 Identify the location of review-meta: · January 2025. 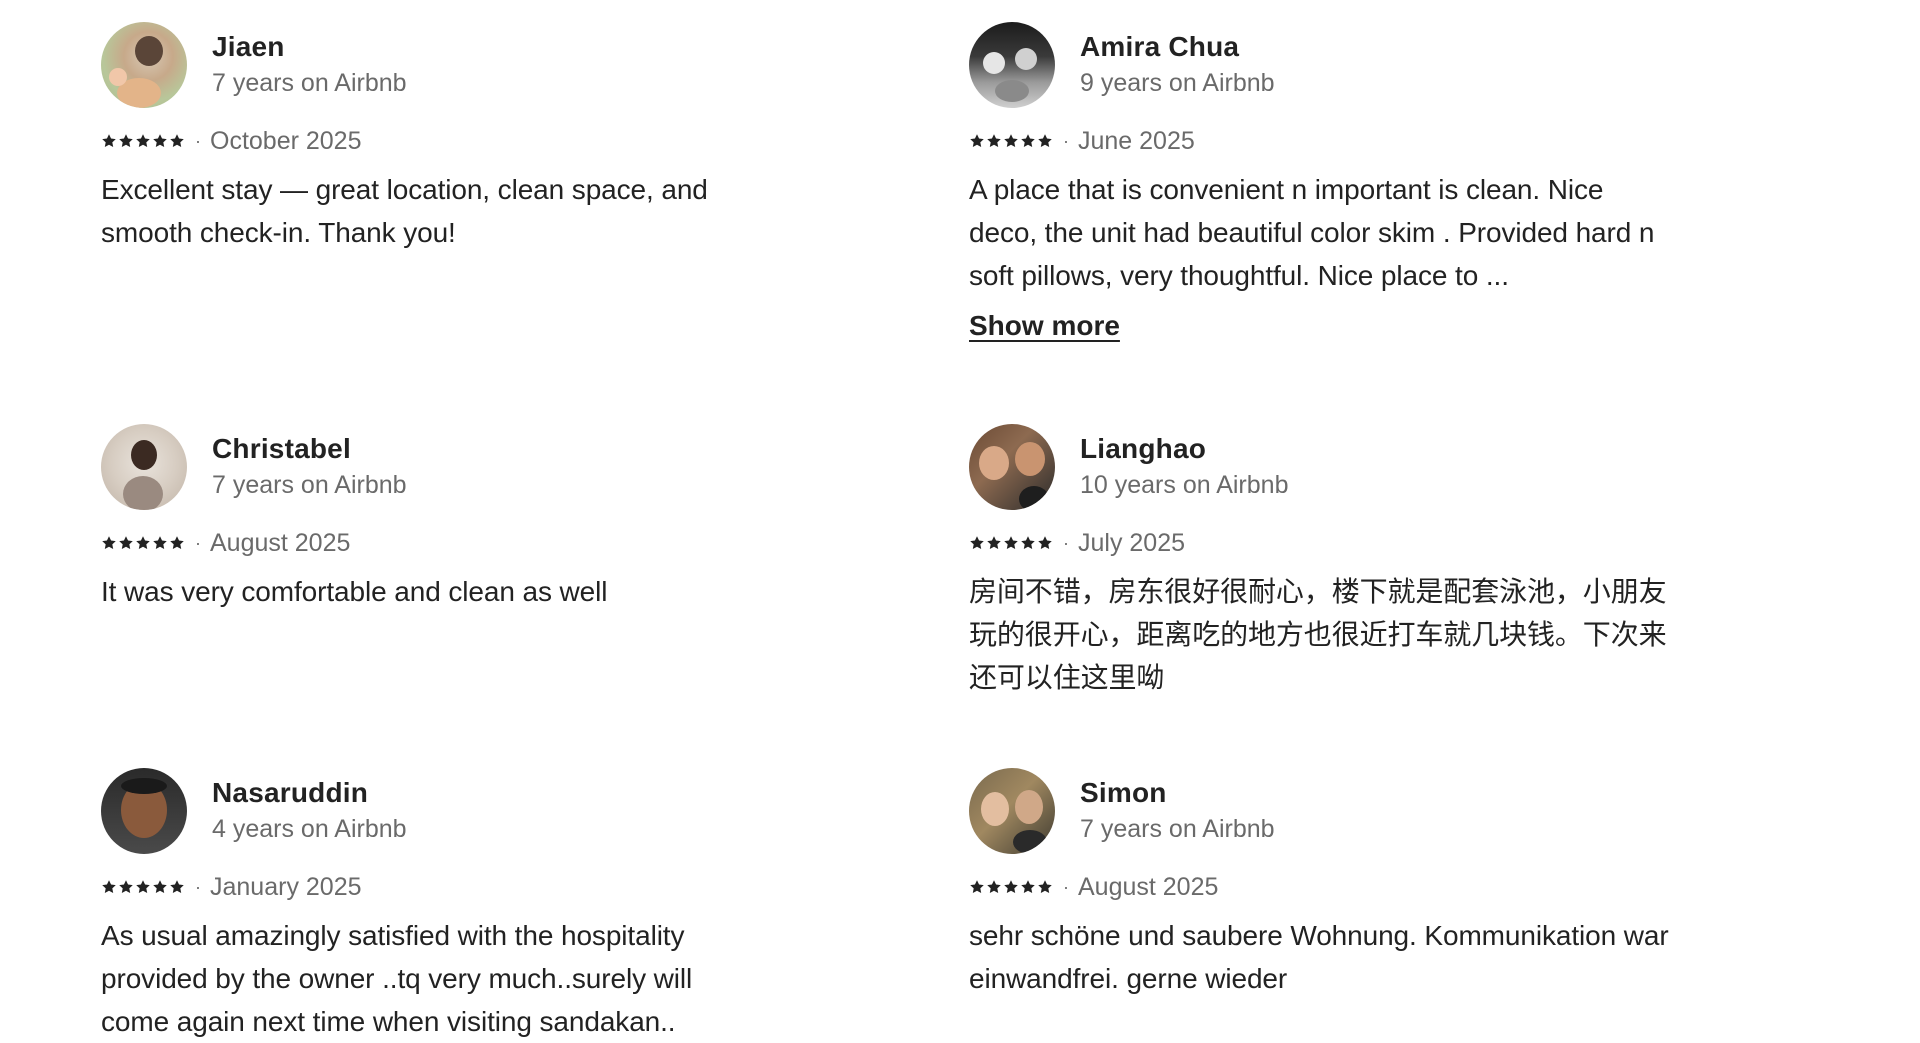
(451, 887).